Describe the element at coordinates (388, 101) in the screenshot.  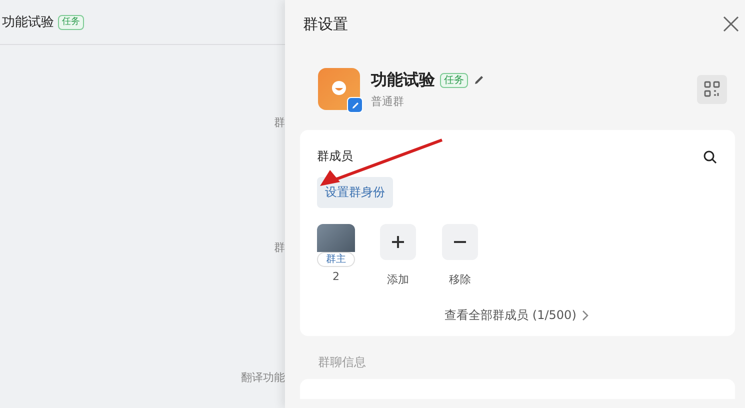
I see `group-type: 普通群` at that location.